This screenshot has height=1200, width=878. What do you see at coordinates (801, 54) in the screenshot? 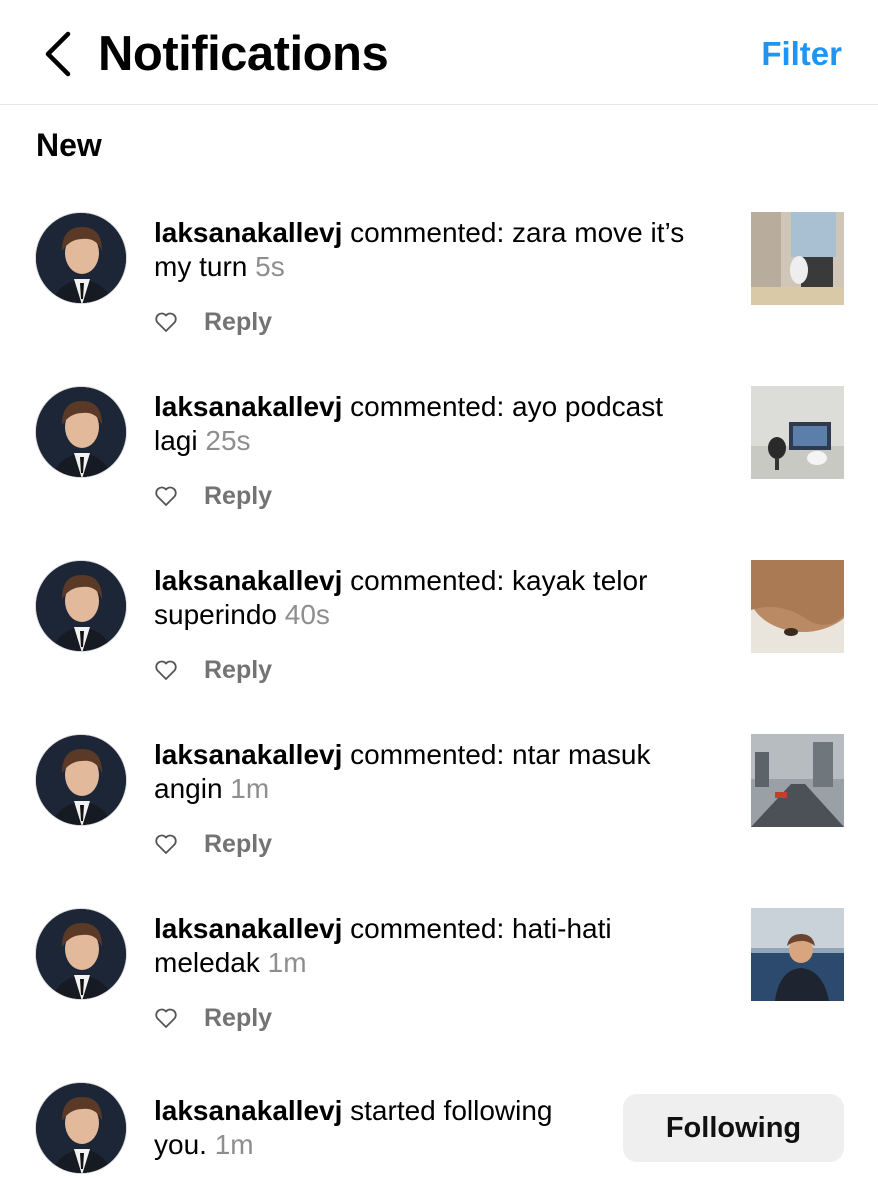
I see `filter-button: Filter` at bounding box center [801, 54].